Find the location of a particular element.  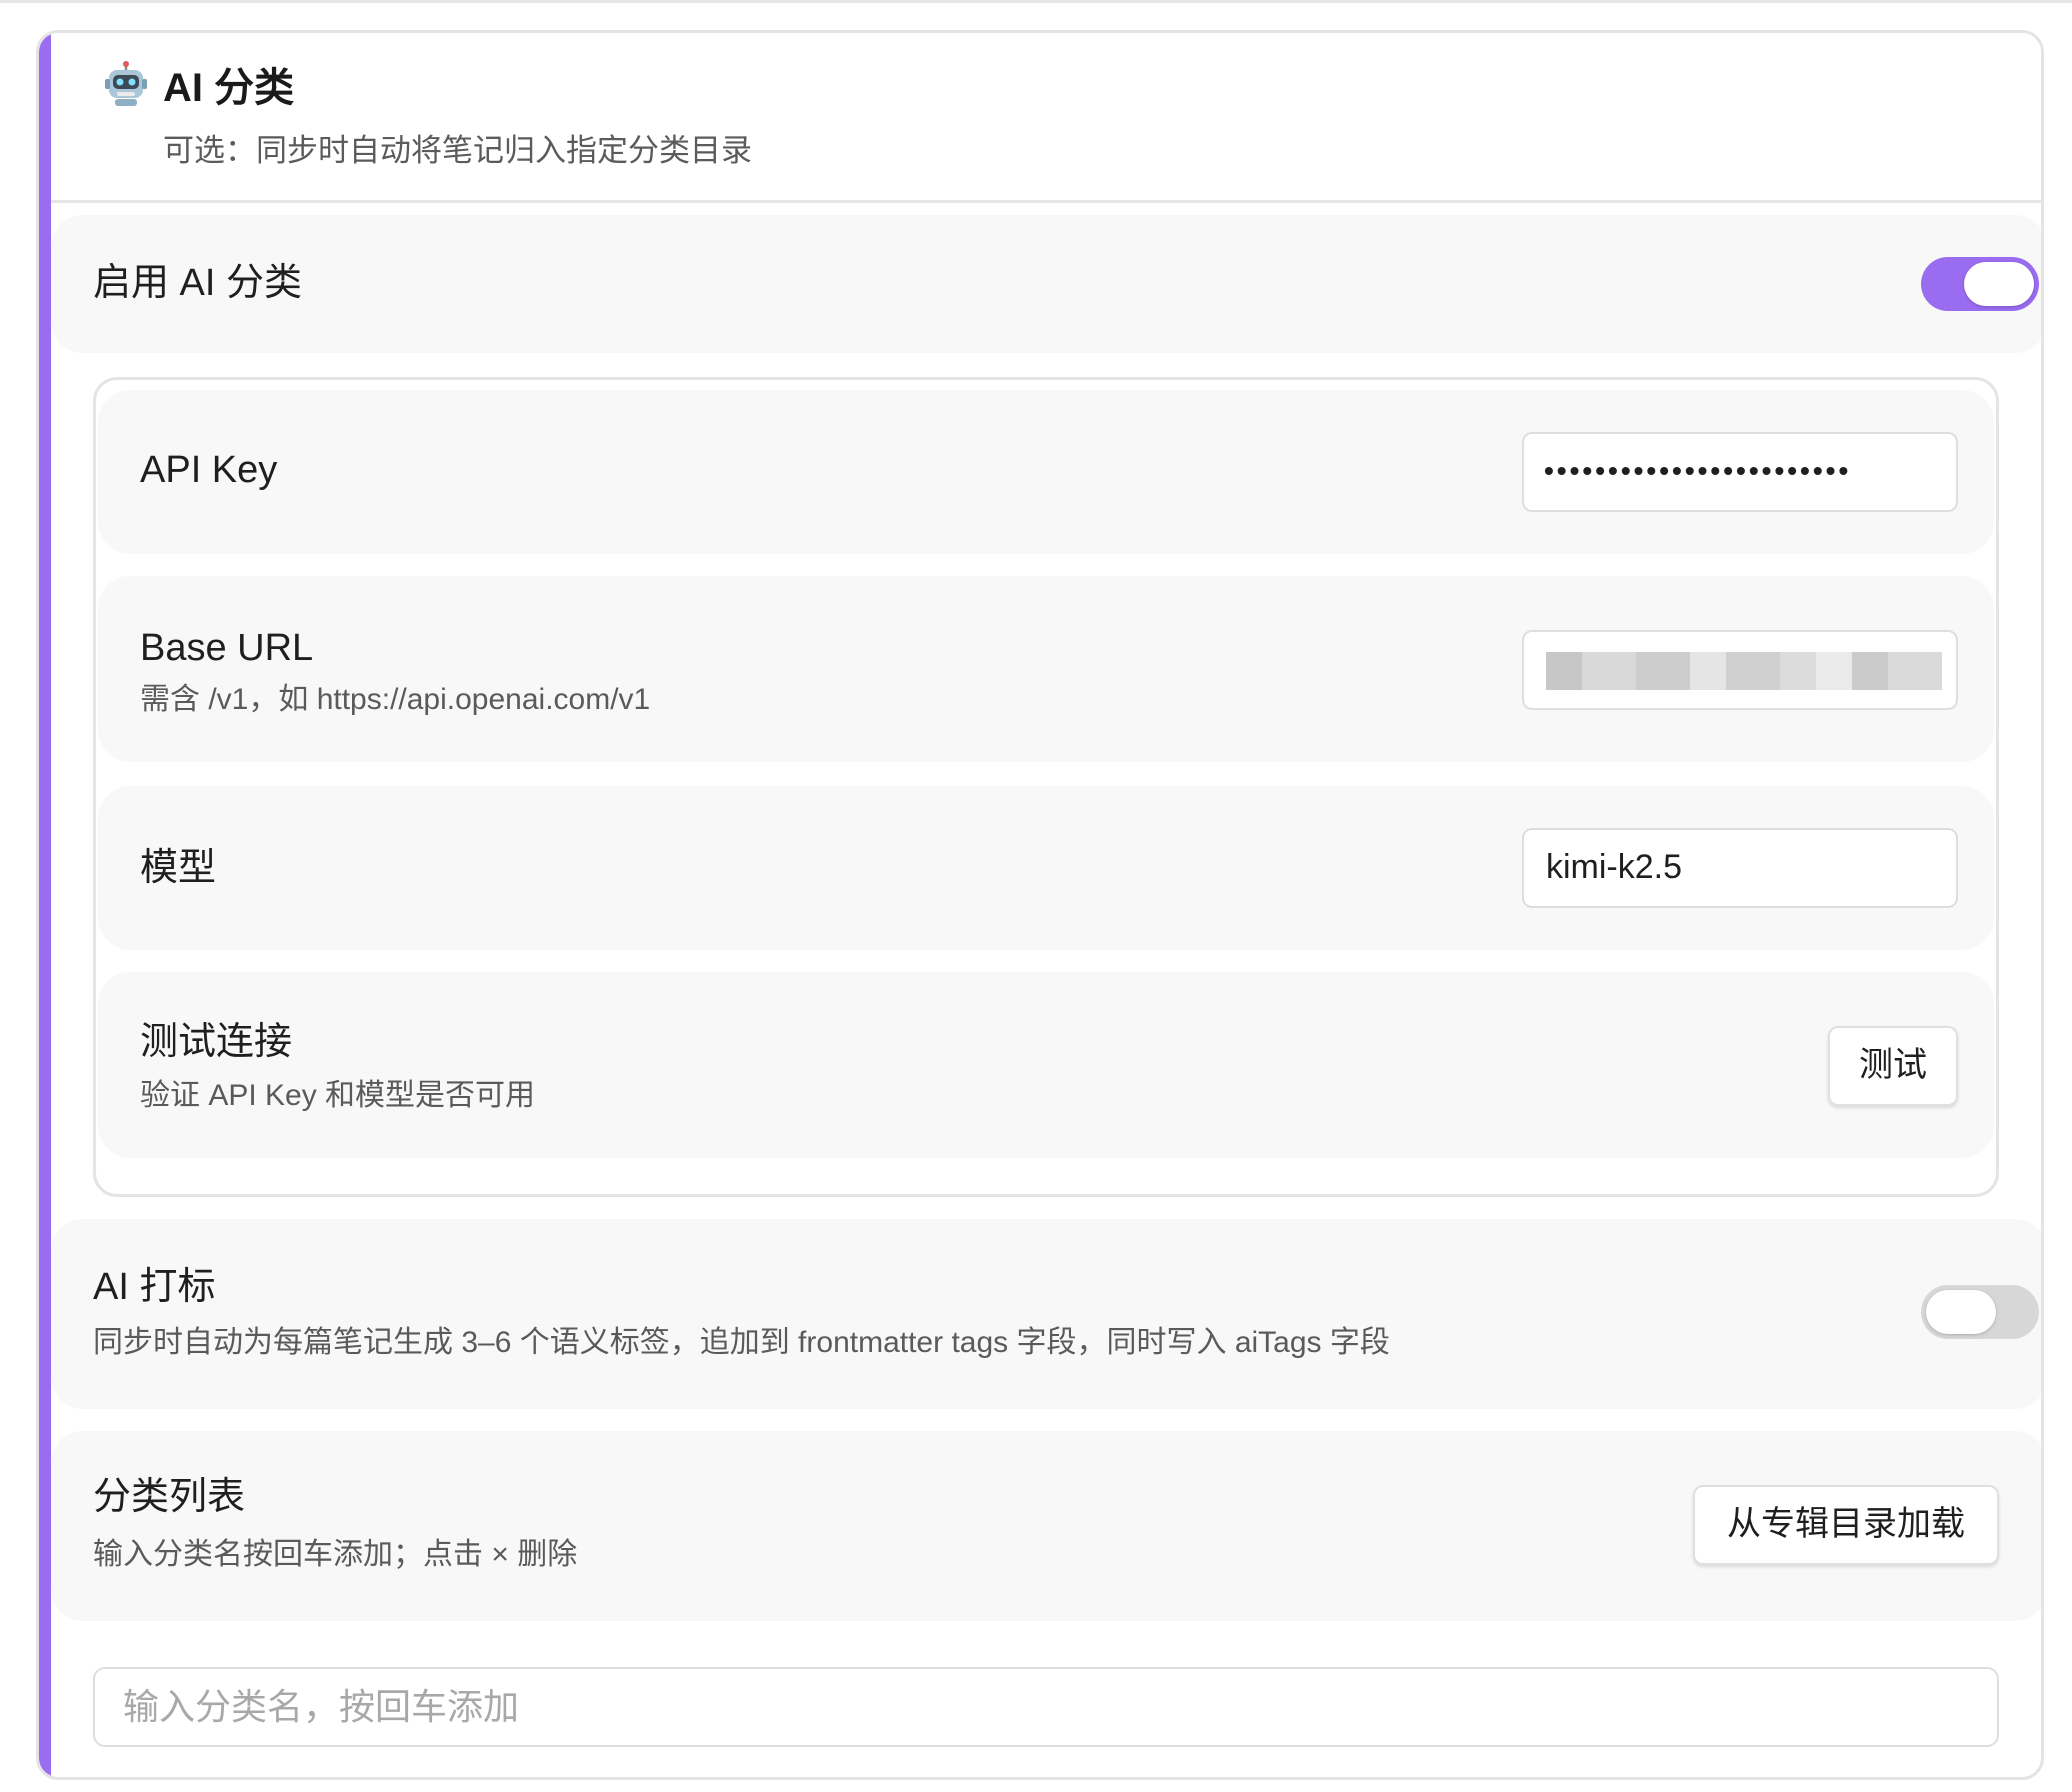

test-connection-label: 测试连接 is located at coordinates (216, 1042).